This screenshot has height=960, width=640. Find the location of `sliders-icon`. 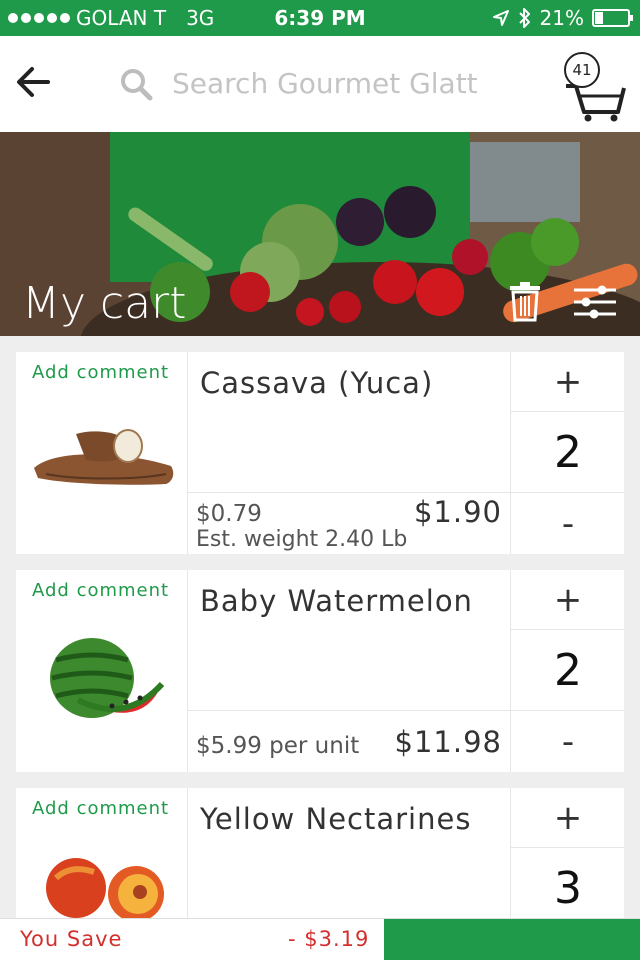

sliders-icon is located at coordinates (595, 302).